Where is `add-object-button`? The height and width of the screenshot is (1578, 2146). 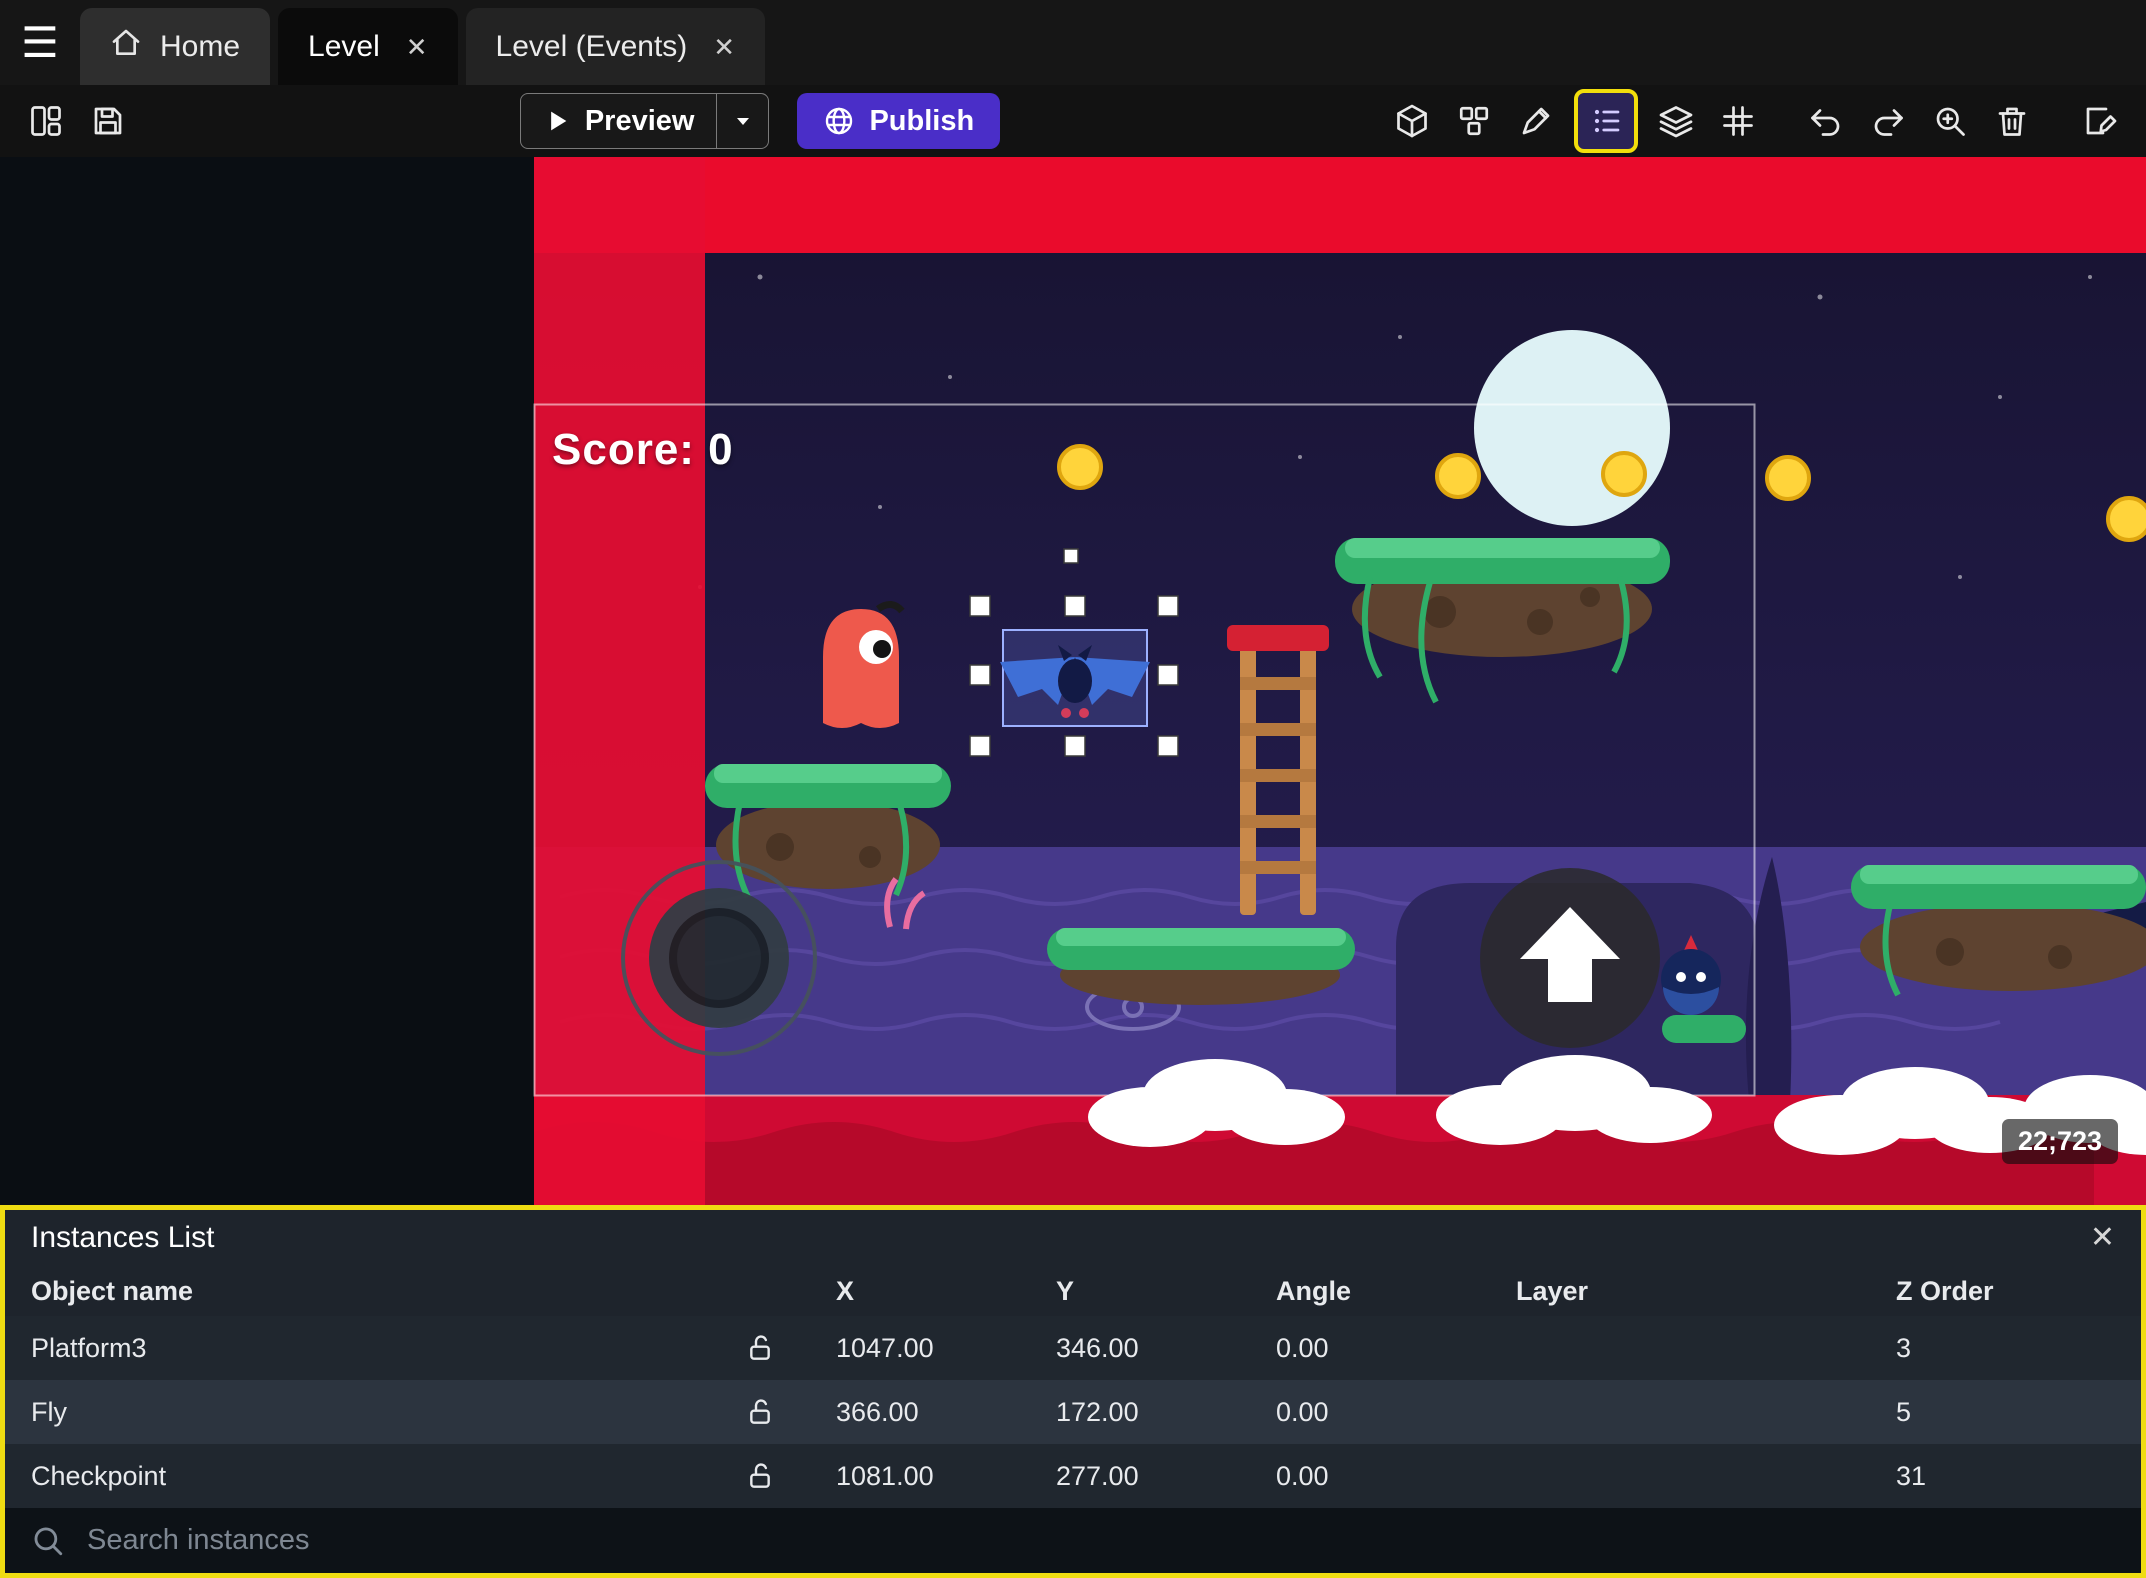
add-object-button is located at coordinates (1412, 121).